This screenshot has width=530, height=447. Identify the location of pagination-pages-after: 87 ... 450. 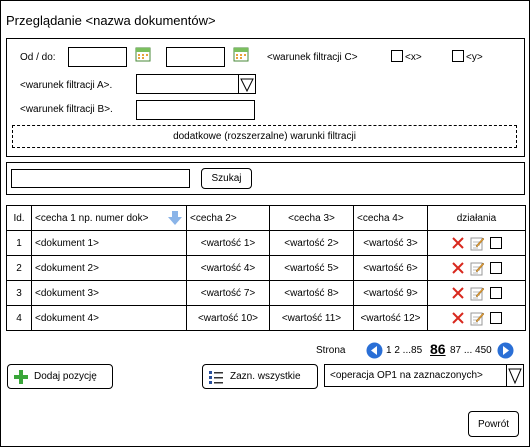
(471, 350).